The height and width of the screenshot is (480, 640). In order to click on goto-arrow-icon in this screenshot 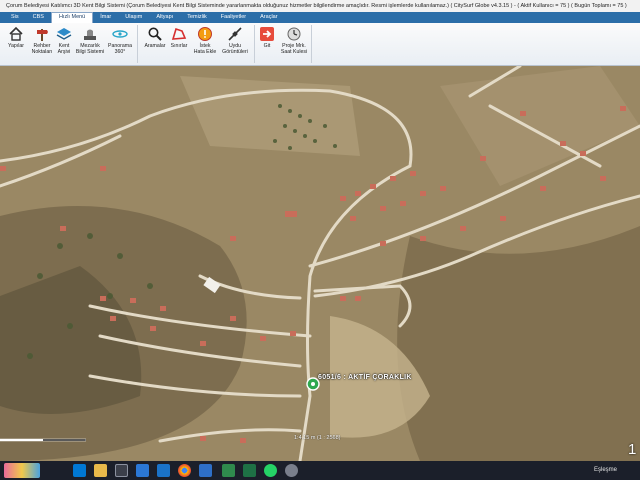, I will do `click(267, 34)`.